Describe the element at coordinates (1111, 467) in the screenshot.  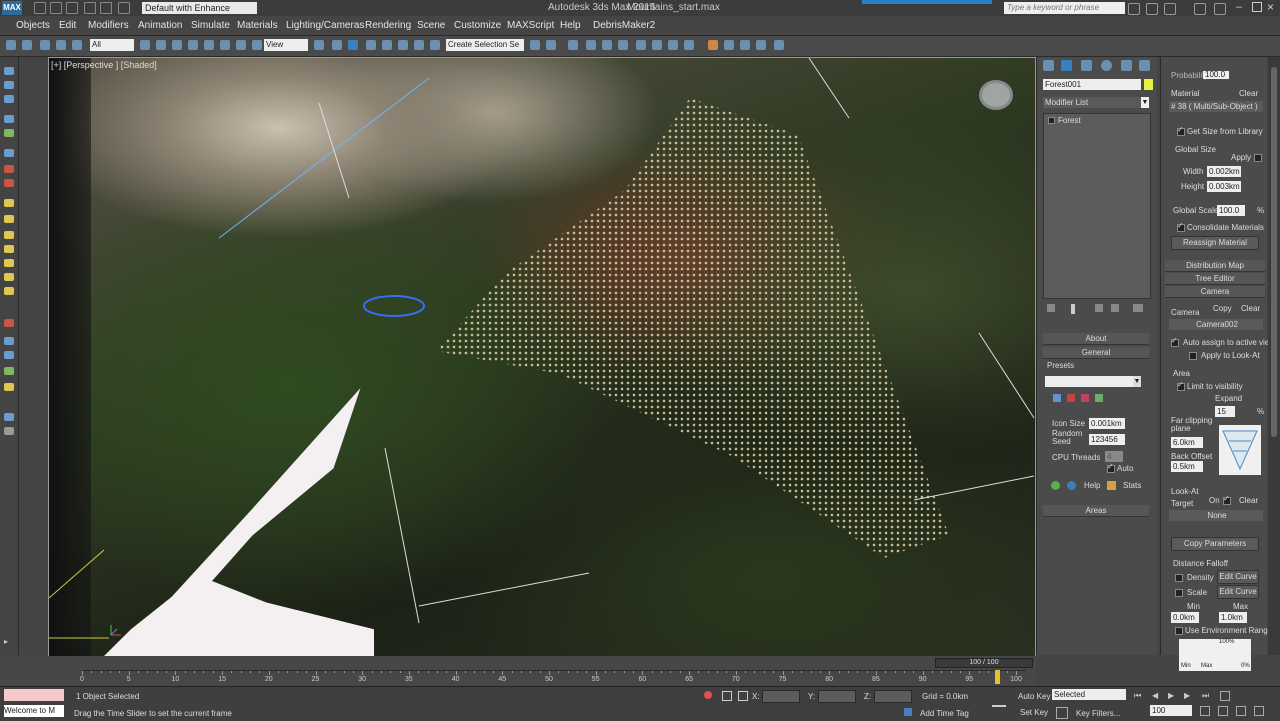
I see `auto-threads-checkbox` at that location.